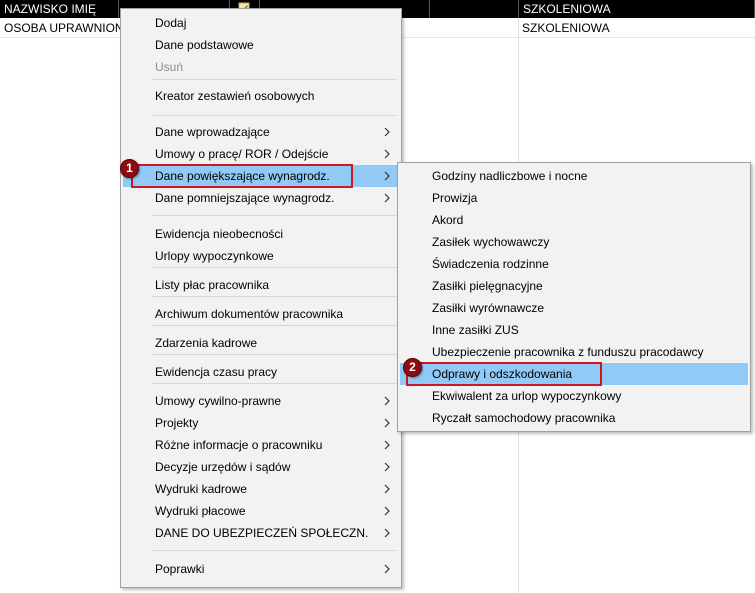 This screenshot has width=755, height=593. I want to click on menu-item-label: Różne informacje o pracowniku, so click(239, 445).